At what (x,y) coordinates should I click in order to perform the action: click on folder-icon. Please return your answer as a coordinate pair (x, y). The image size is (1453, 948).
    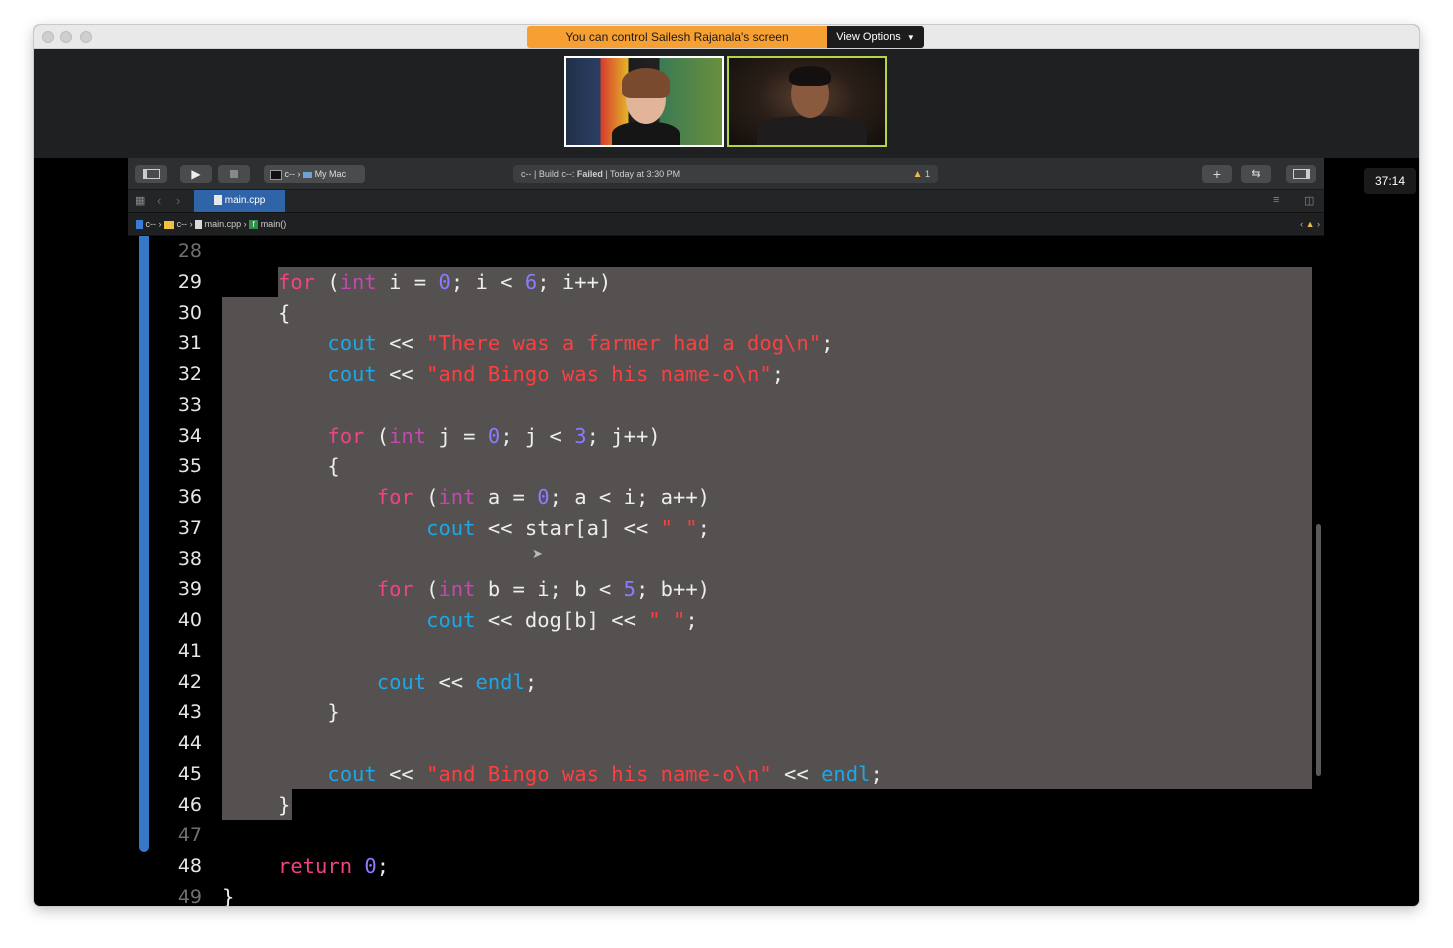
    Looking at the image, I should click on (169, 224).